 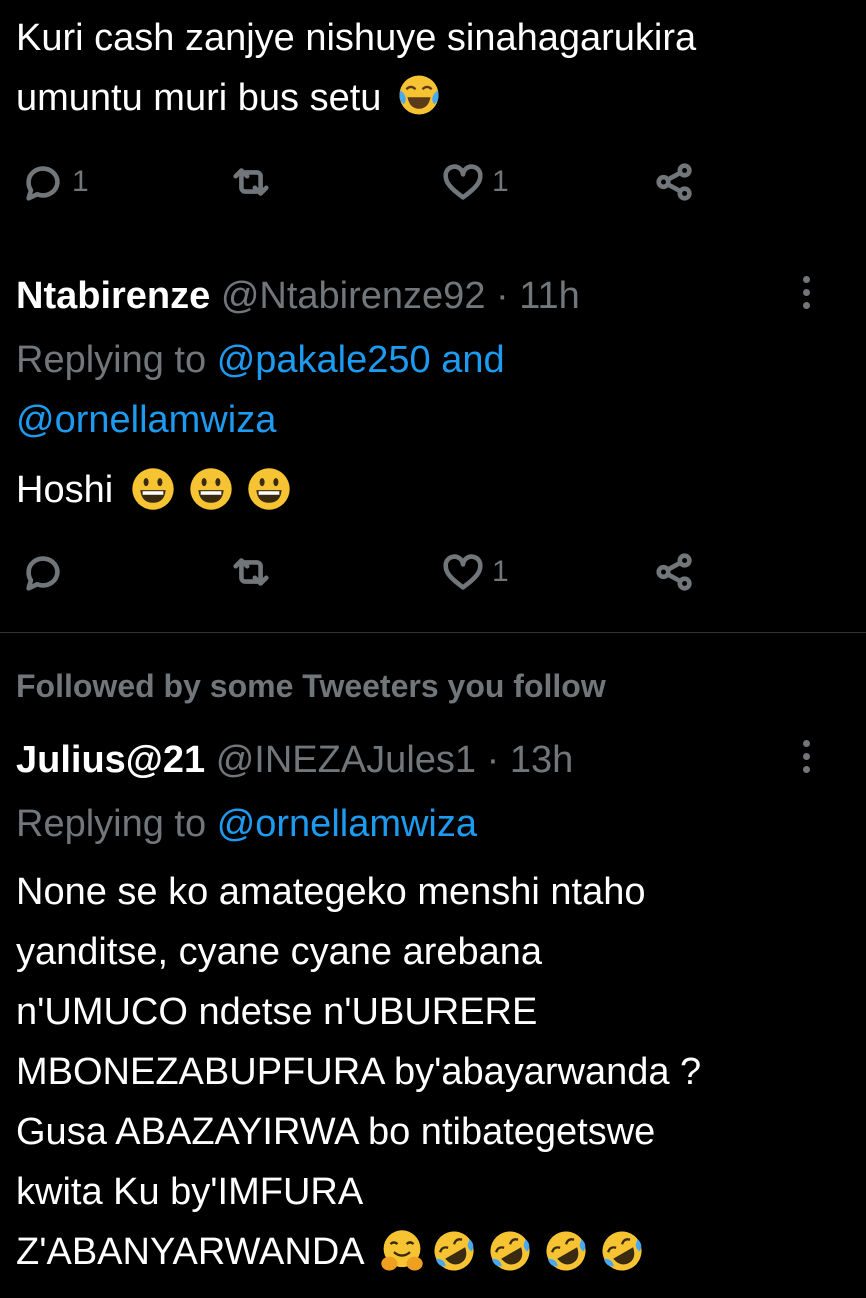 What do you see at coordinates (541, 760) in the screenshot?
I see `timestamp: 13h` at bounding box center [541, 760].